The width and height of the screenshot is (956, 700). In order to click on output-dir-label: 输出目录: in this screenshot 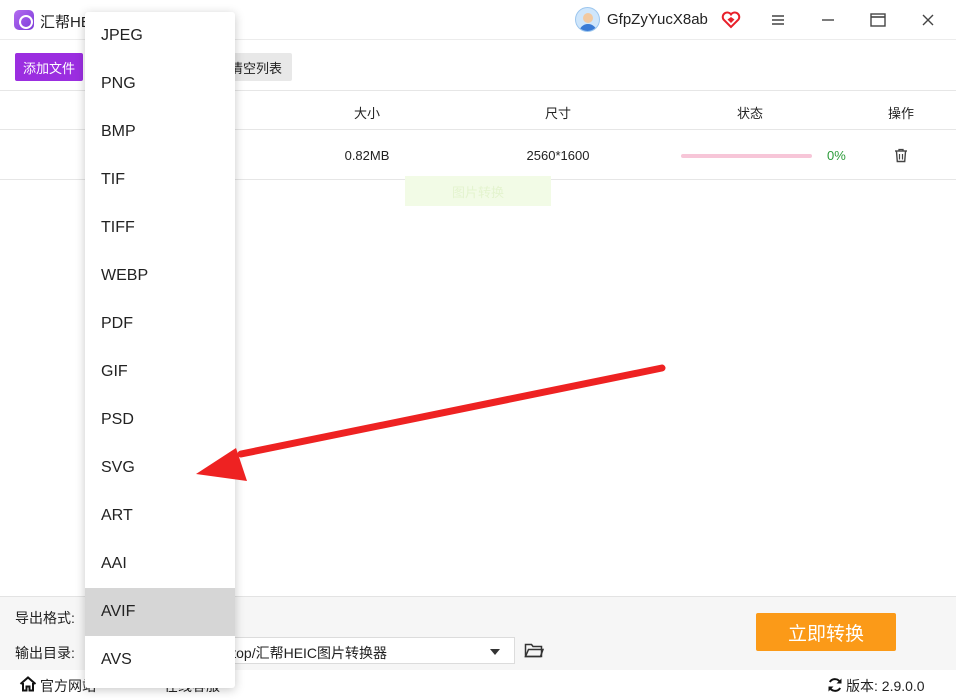, I will do `click(45, 653)`.